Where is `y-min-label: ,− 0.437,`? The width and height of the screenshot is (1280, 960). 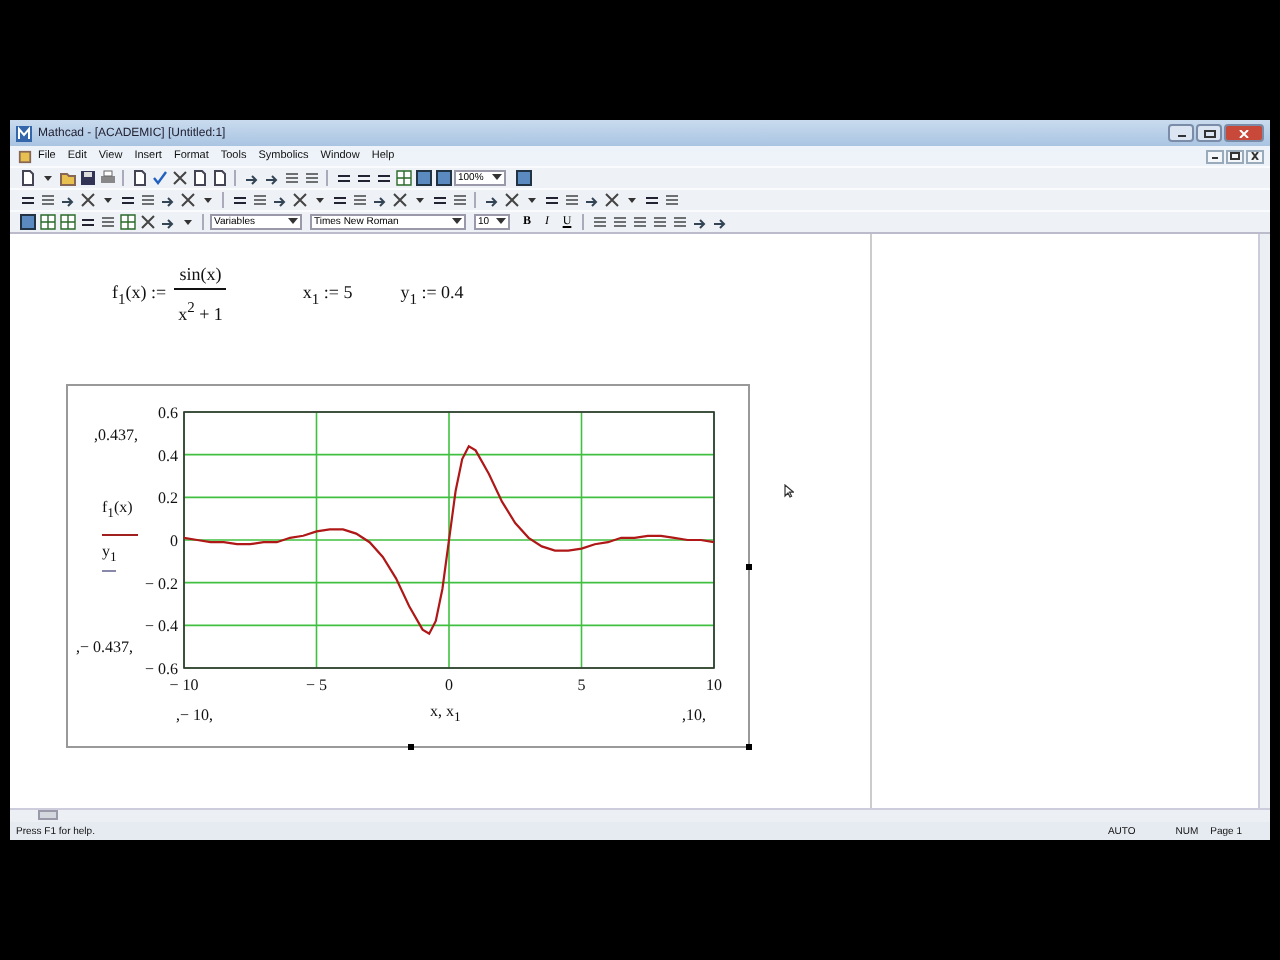 y-min-label: ,− 0.437, is located at coordinates (105, 648).